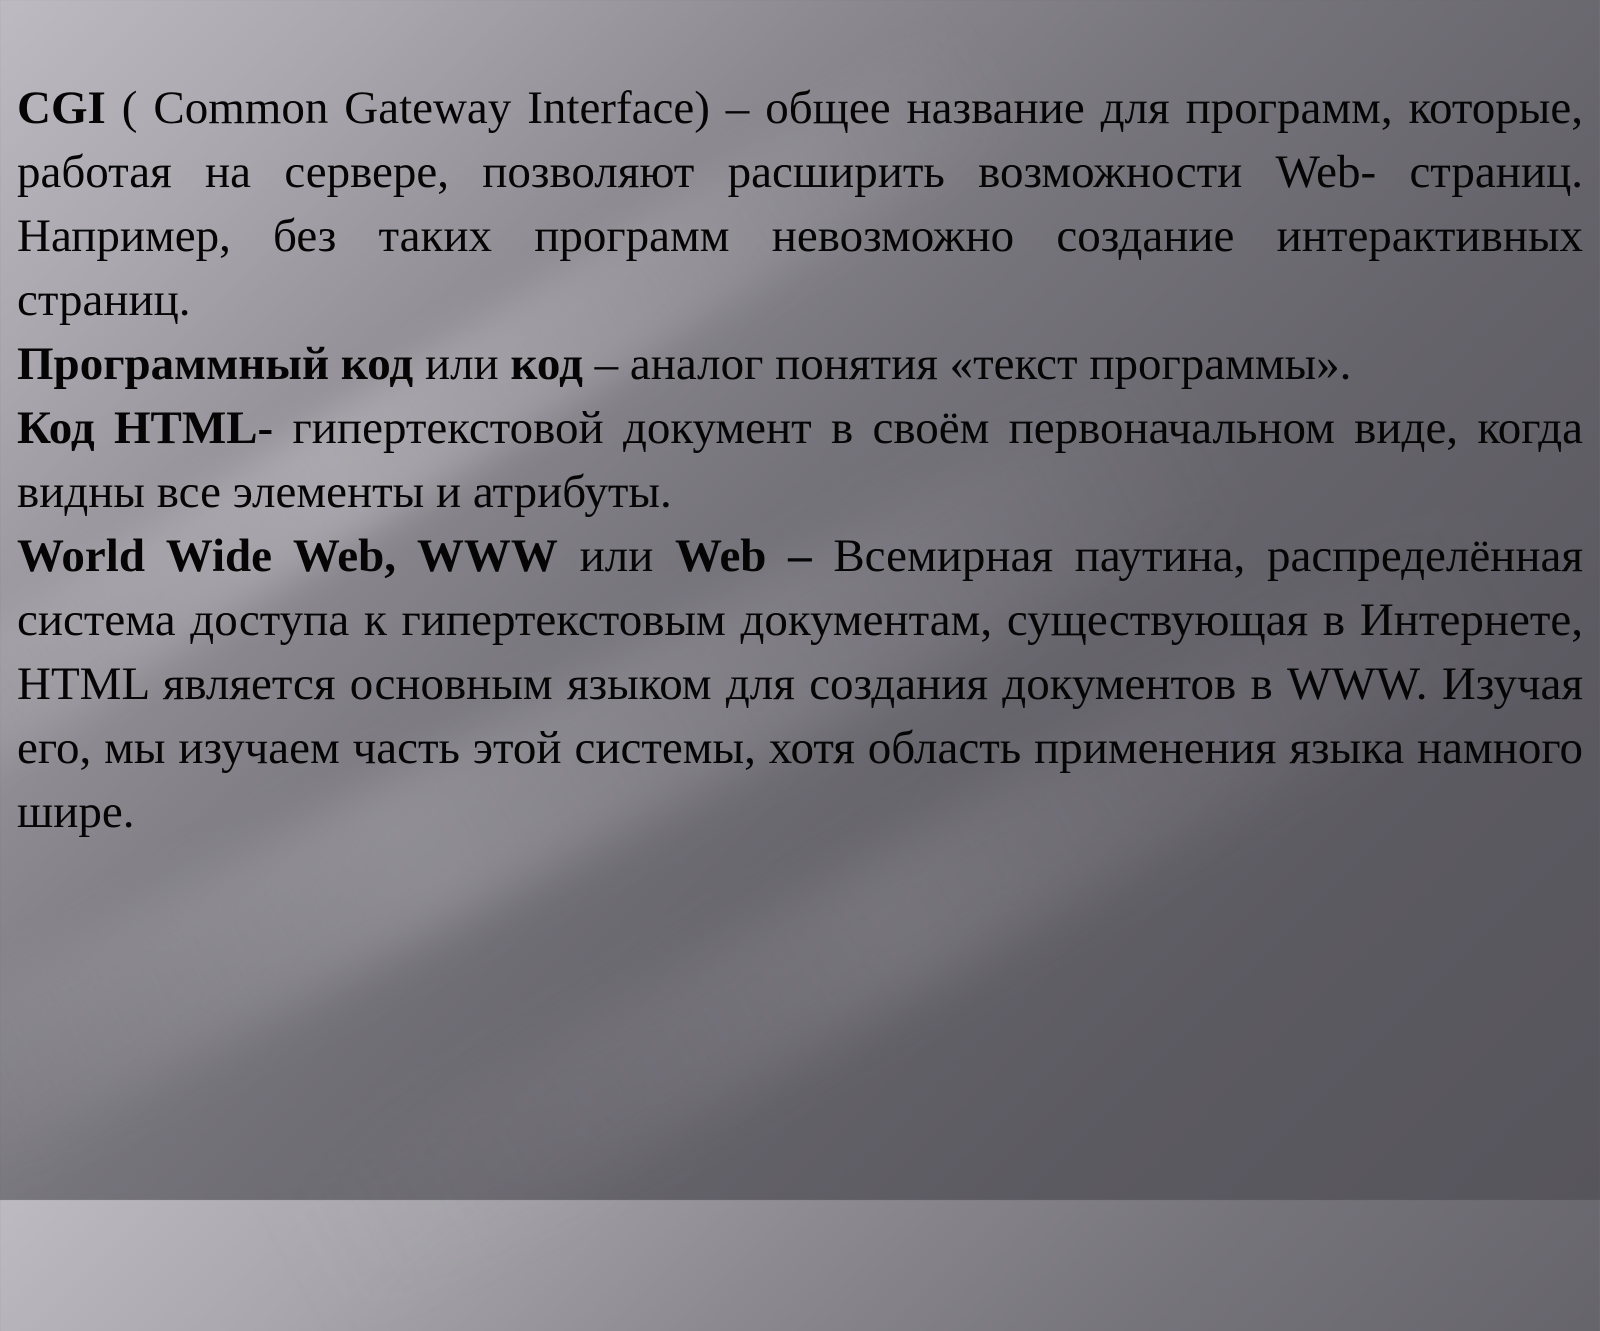 The width and height of the screenshot is (1600, 1331). What do you see at coordinates (967, 364) in the screenshot?
I see `definition-program-code: – аналог понятия «текст программы».` at bounding box center [967, 364].